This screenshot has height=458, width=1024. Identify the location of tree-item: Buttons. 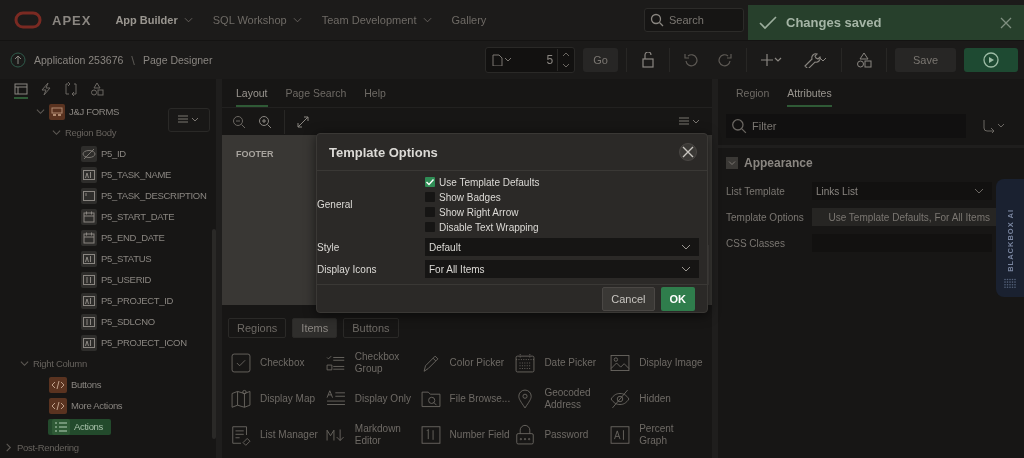
(76, 384).